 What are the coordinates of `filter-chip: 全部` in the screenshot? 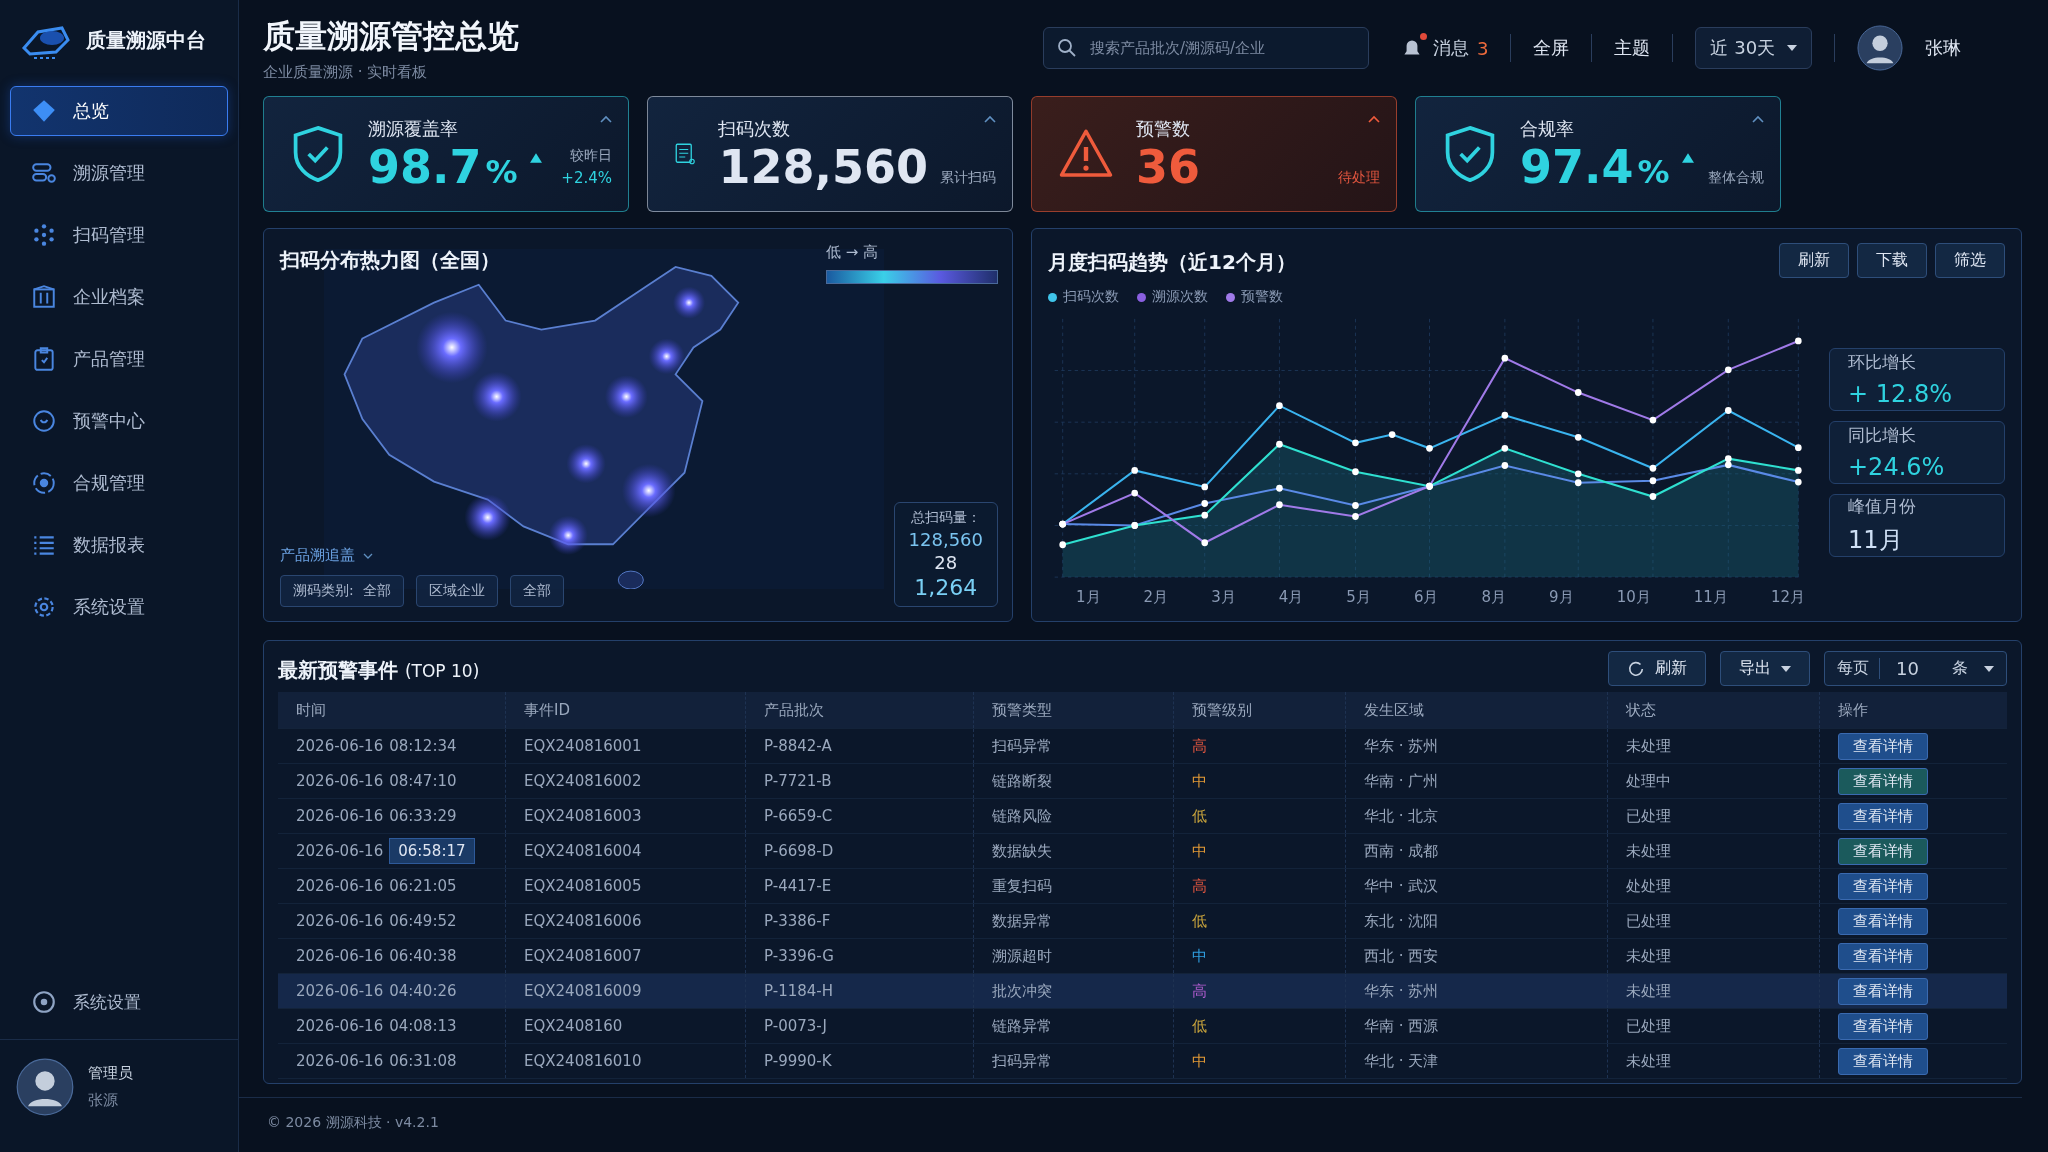 It's located at (536, 591).